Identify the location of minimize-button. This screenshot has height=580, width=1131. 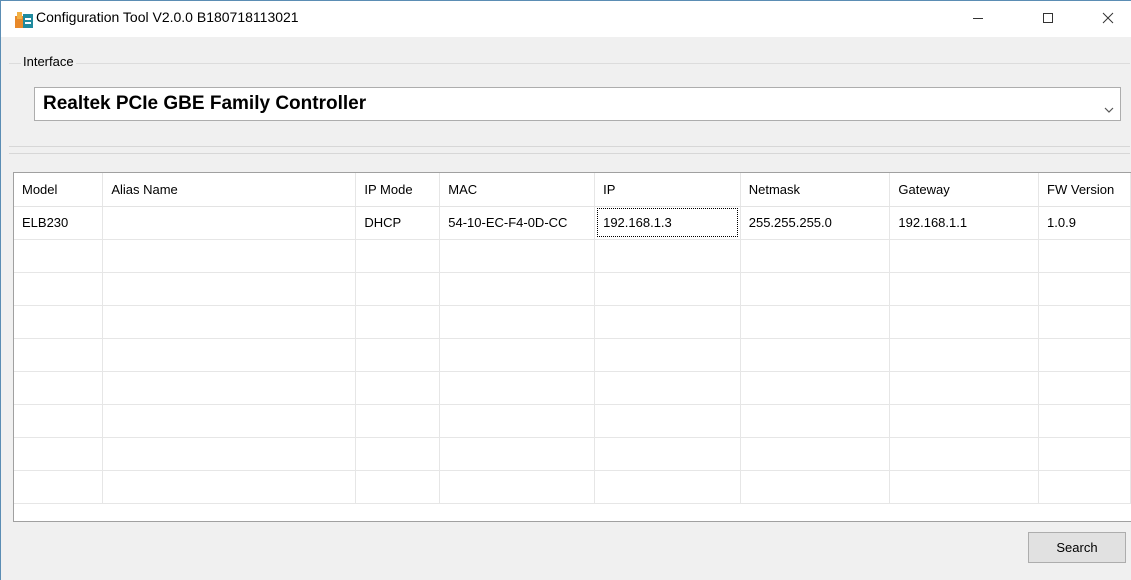
(978, 18).